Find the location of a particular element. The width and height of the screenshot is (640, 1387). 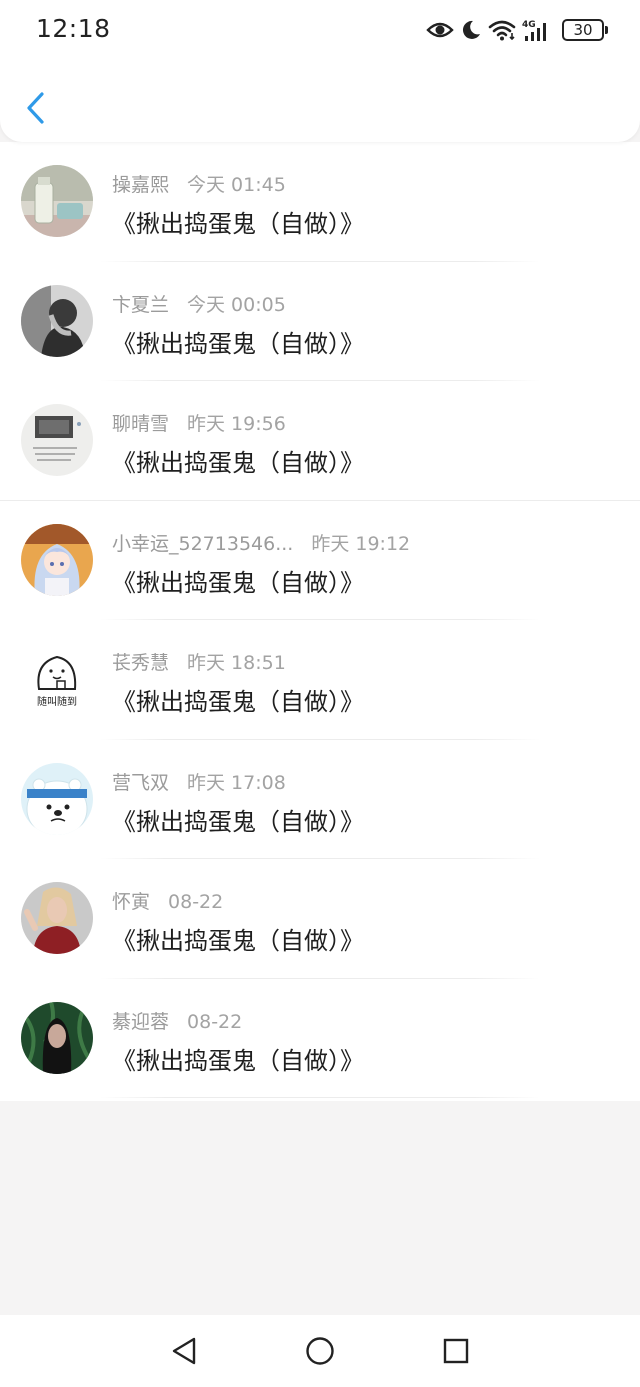

nav-back-button is located at coordinates (184, 1351).